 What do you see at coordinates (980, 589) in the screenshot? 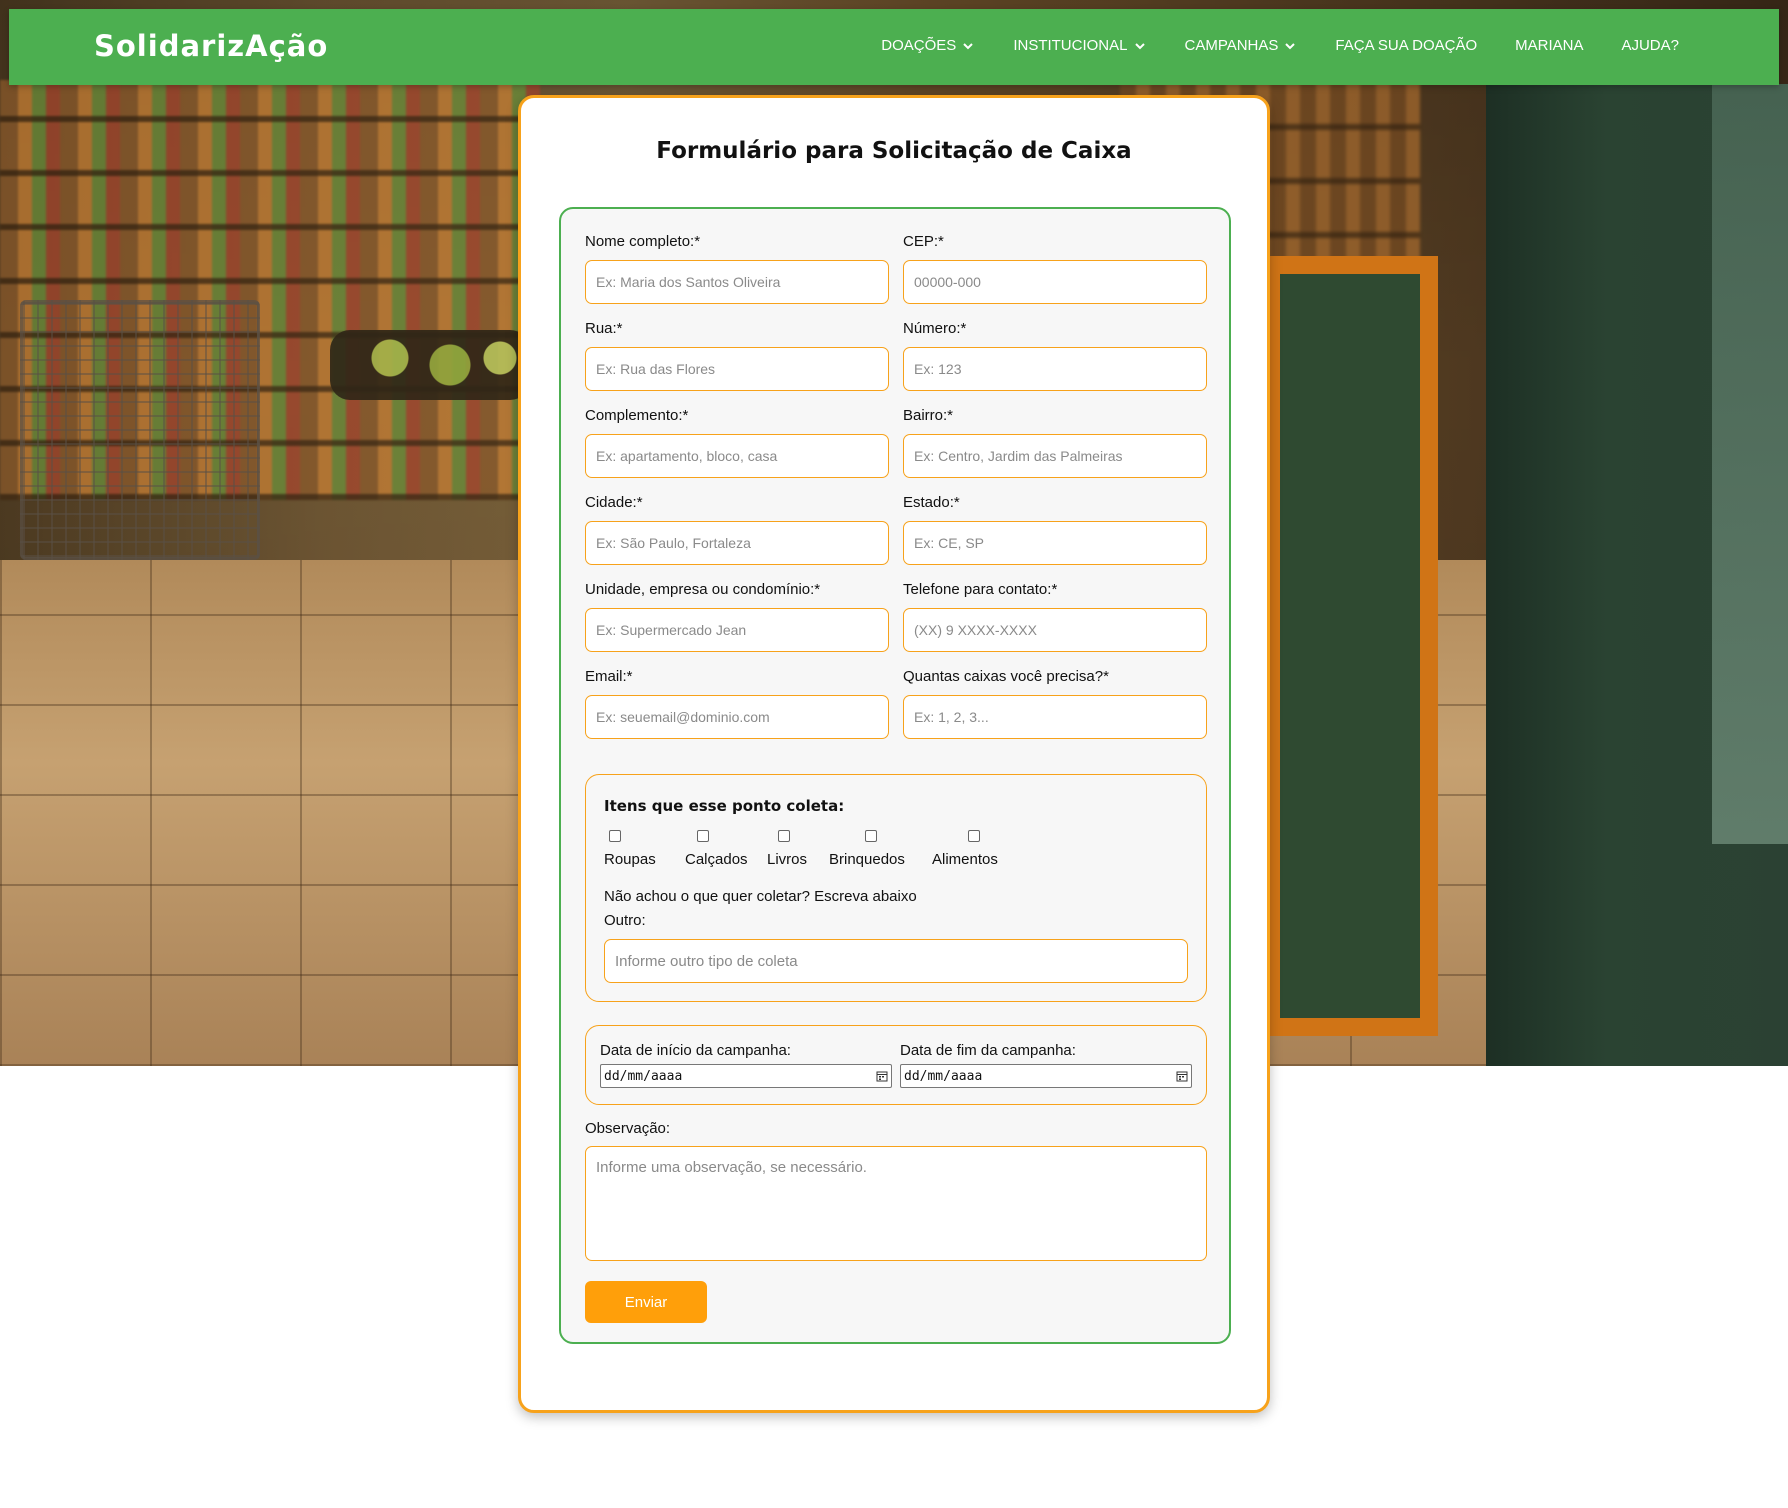
I see `label-telefone: Telefone para contato:*` at bounding box center [980, 589].